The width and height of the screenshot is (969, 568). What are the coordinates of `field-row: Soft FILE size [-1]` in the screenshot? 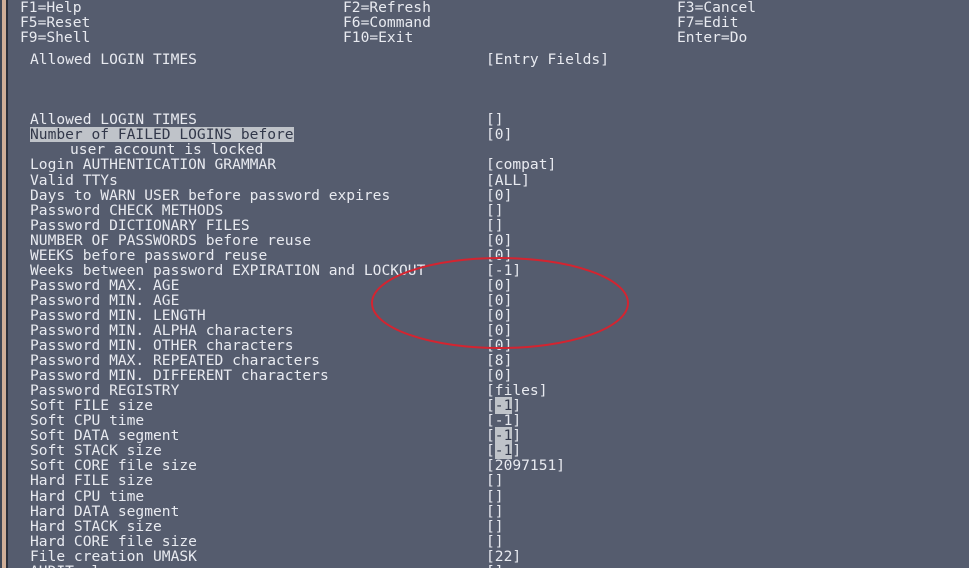 It's located at (488, 406).